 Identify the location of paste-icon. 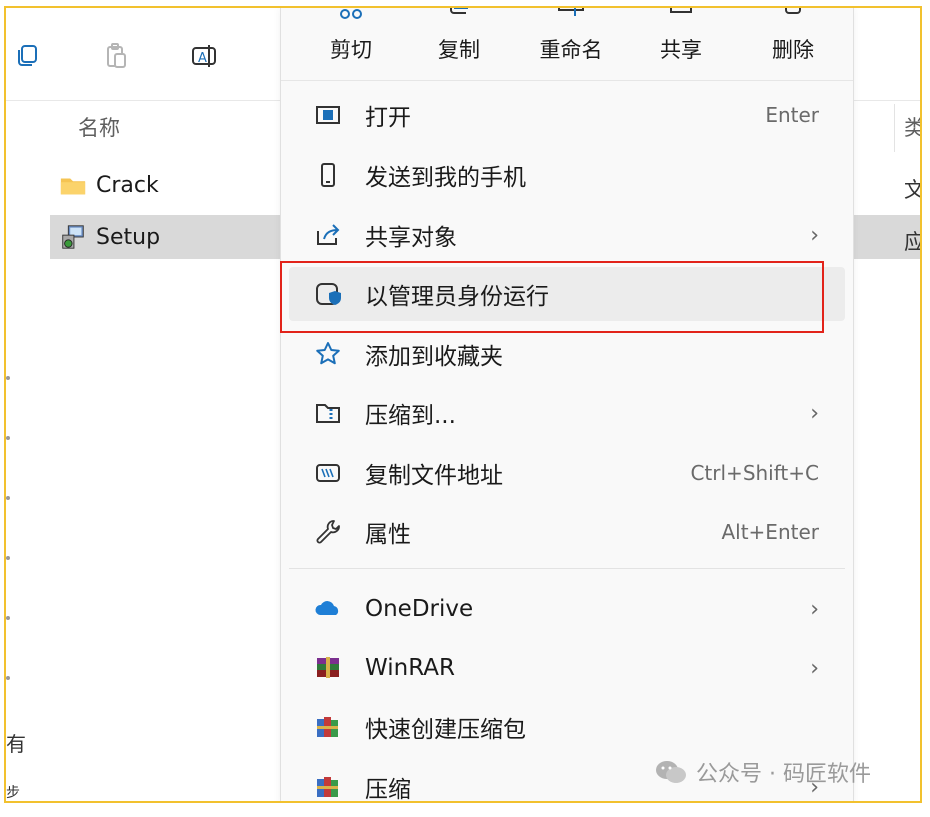
(116, 56).